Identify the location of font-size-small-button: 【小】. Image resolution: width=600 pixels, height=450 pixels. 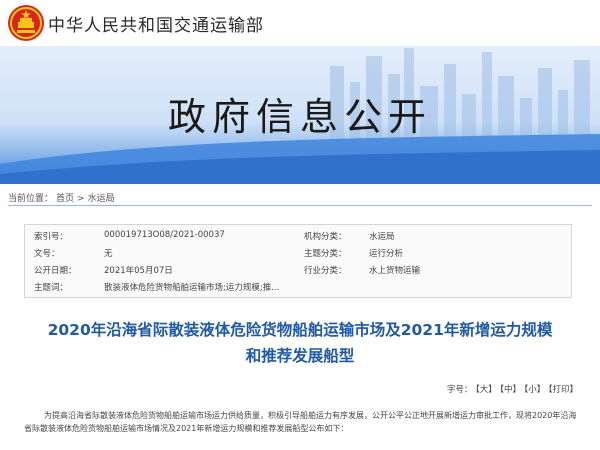
(534, 390).